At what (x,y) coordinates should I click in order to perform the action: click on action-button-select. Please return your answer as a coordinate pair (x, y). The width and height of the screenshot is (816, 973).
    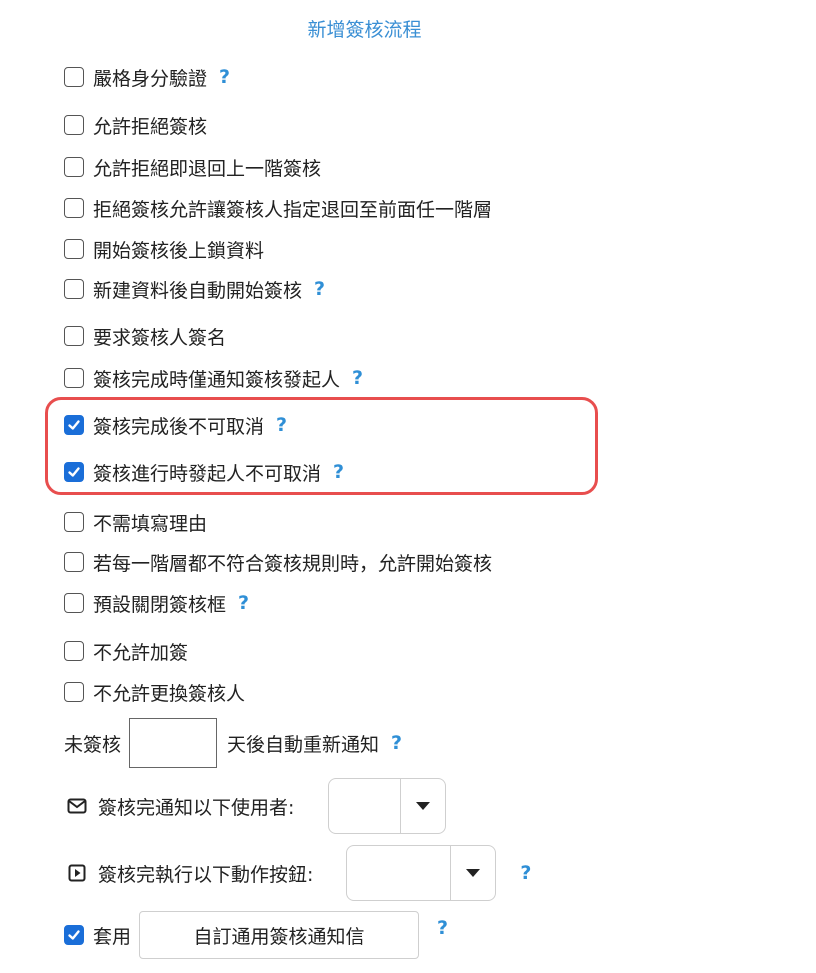
    Looking at the image, I should click on (421, 873).